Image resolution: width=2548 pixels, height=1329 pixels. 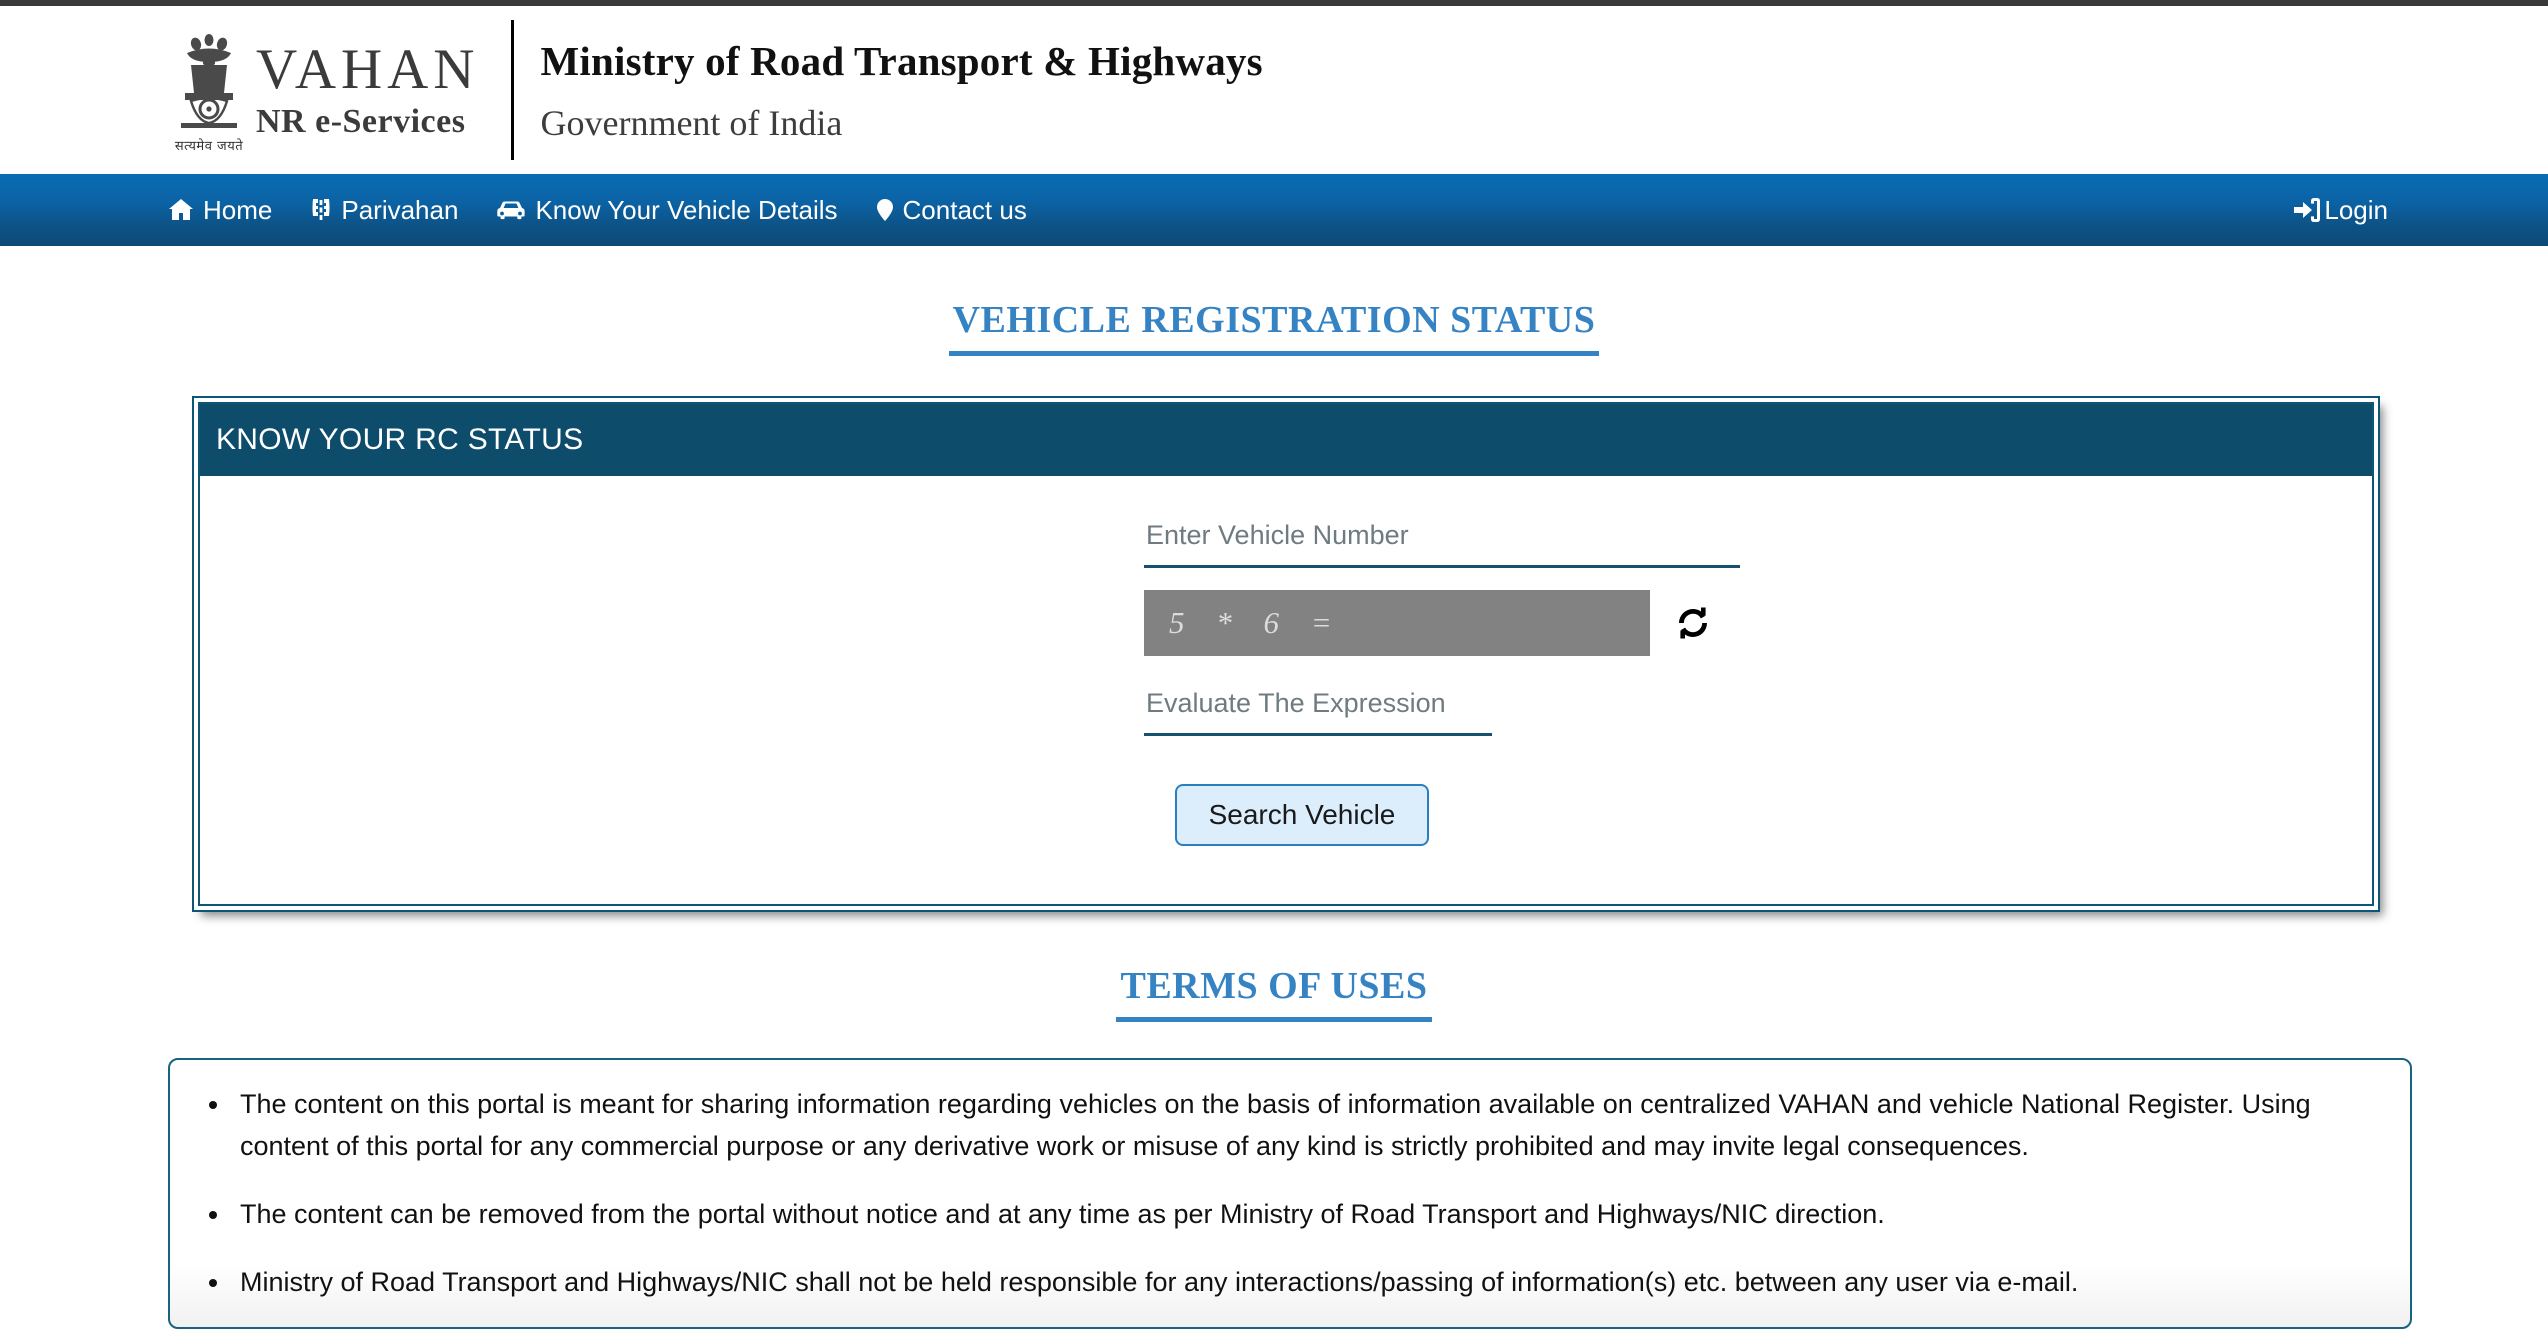 What do you see at coordinates (181, 210) in the screenshot?
I see `home-icon` at bounding box center [181, 210].